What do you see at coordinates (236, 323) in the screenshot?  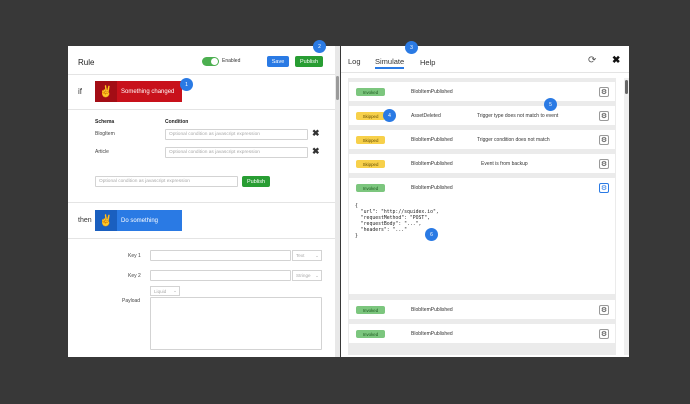 I see `payload-textarea` at bounding box center [236, 323].